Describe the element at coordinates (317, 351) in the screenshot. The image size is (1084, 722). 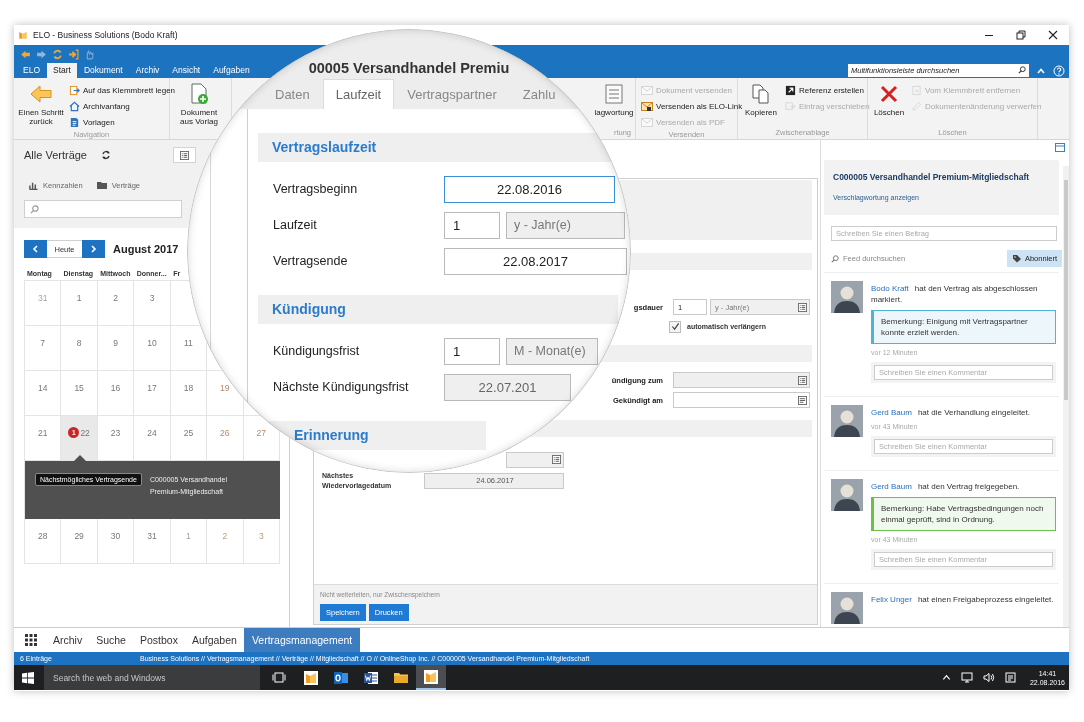
I see `field-label: Kündigungsfrist` at that location.